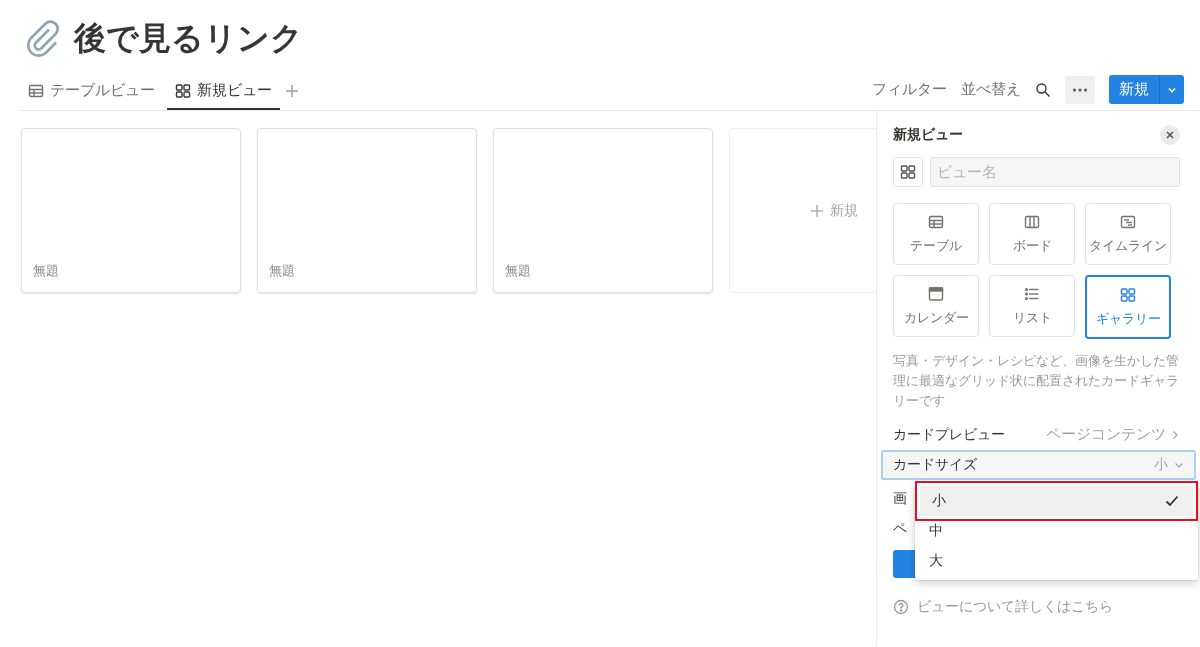  I want to click on close-icon, so click(1170, 135).